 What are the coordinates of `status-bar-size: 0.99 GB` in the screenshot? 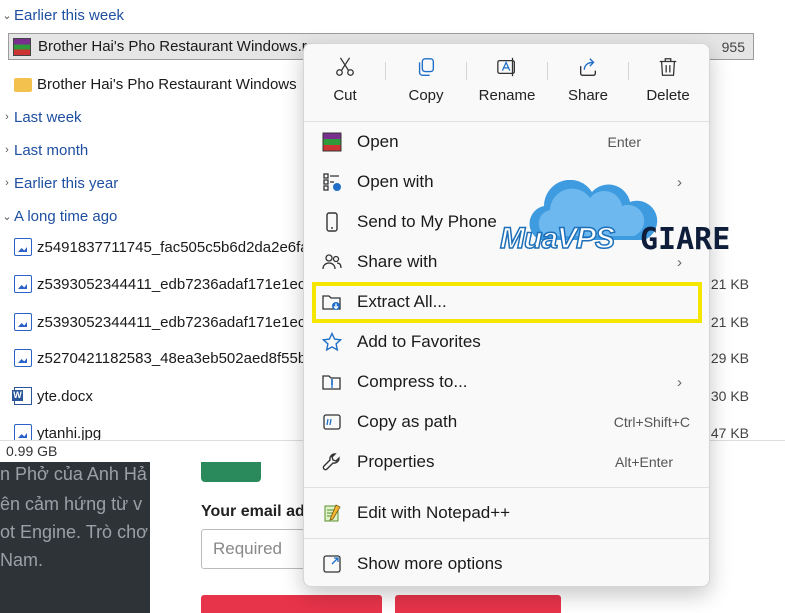 It's located at (32, 451).